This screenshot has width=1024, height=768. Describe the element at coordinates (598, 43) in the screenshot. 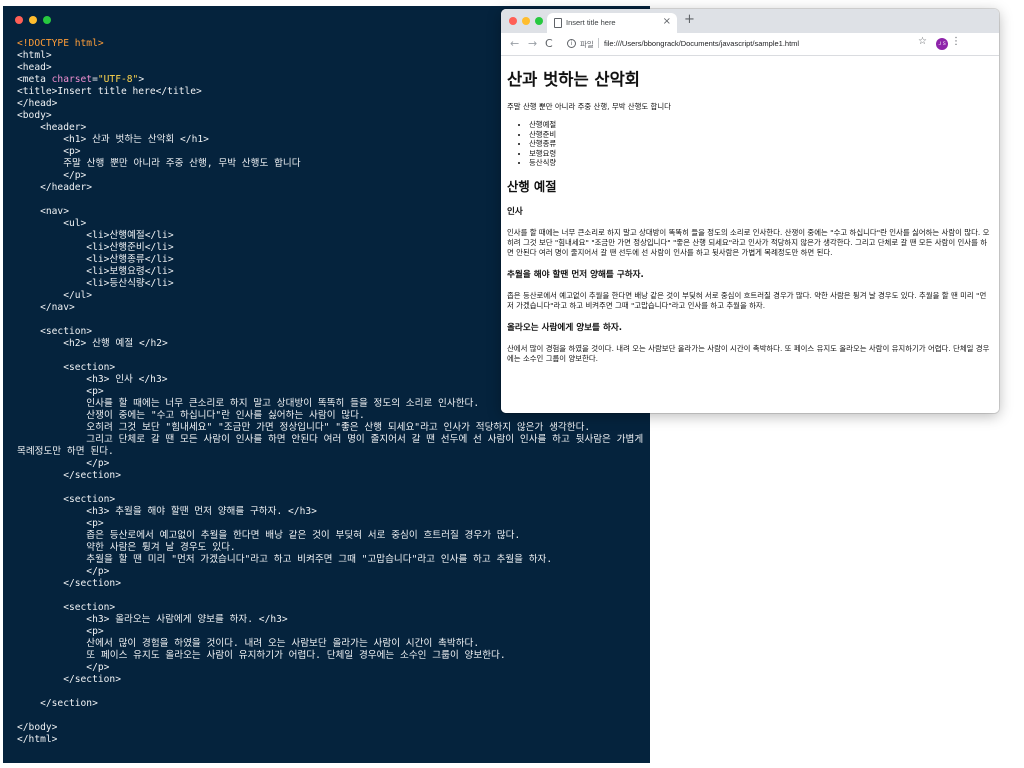

I see `url-divider` at that location.